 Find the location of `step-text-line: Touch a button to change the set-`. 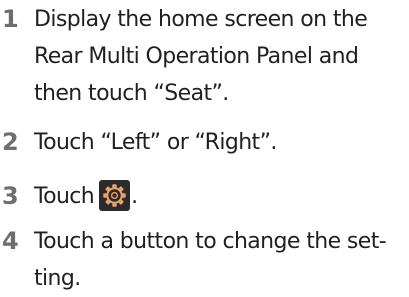

step-text-line: Touch a button to change the set- is located at coordinates (210, 241).